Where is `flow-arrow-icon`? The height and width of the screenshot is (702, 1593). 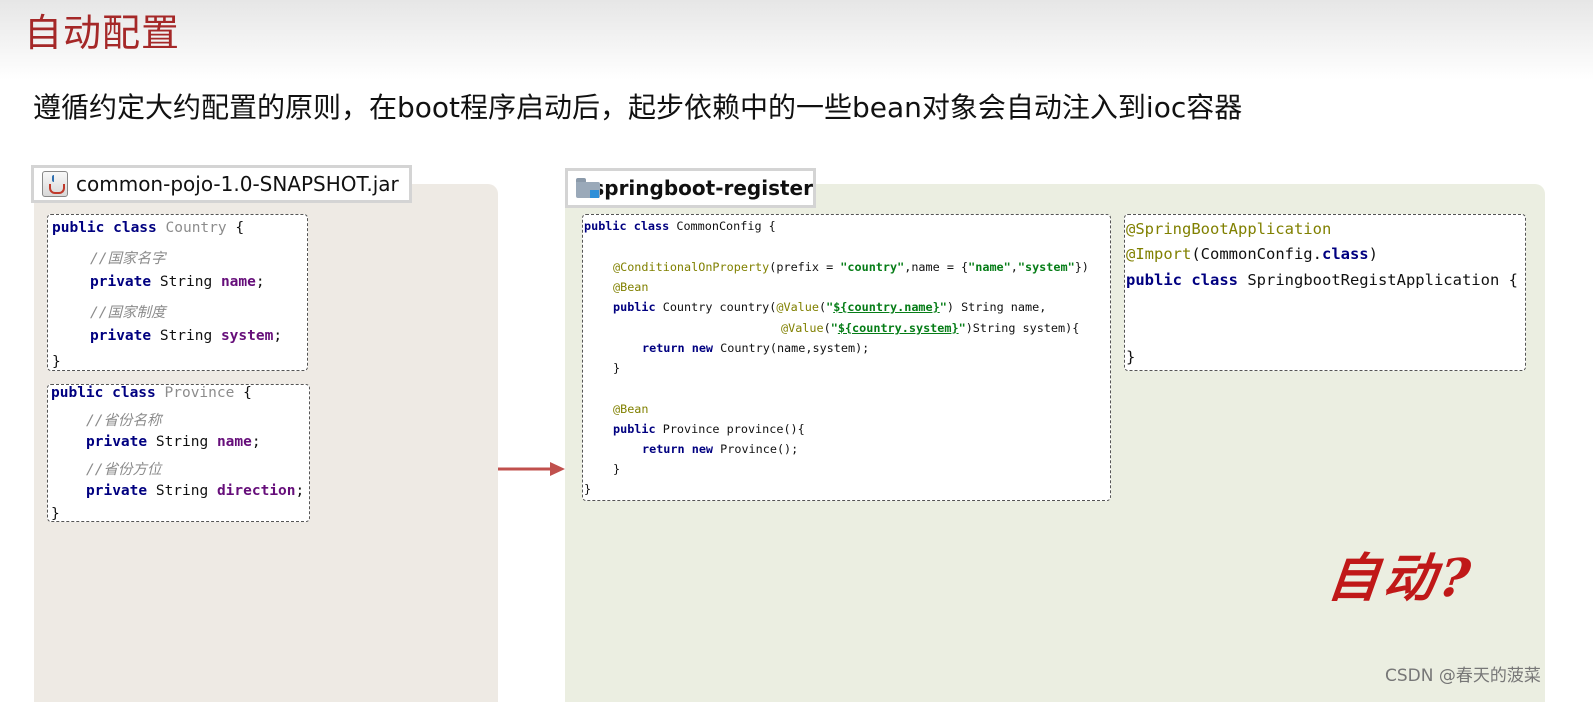 flow-arrow-icon is located at coordinates (531, 469).